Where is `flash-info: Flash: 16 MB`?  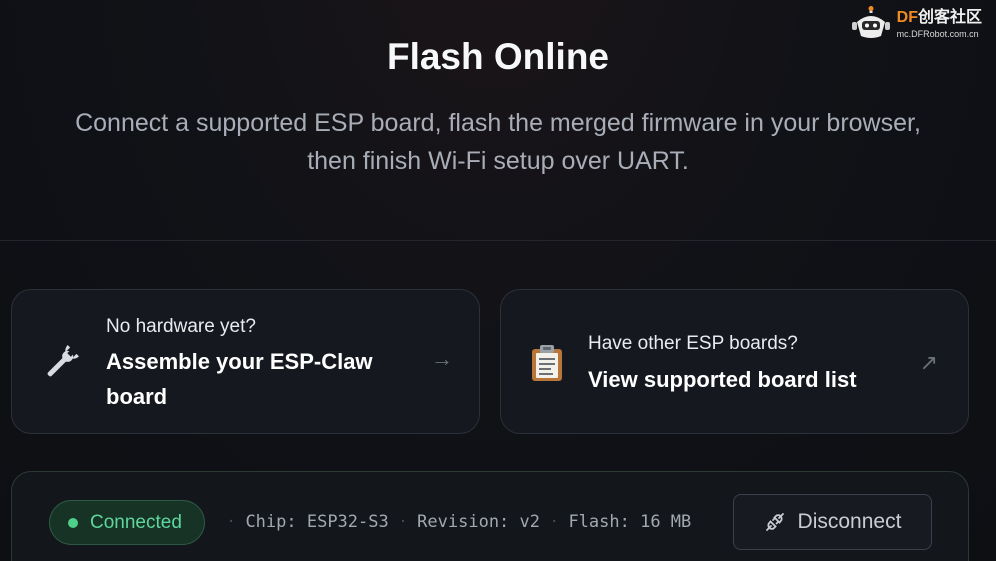
flash-info: Flash: 16 MB is located at coordinates (630, 522).